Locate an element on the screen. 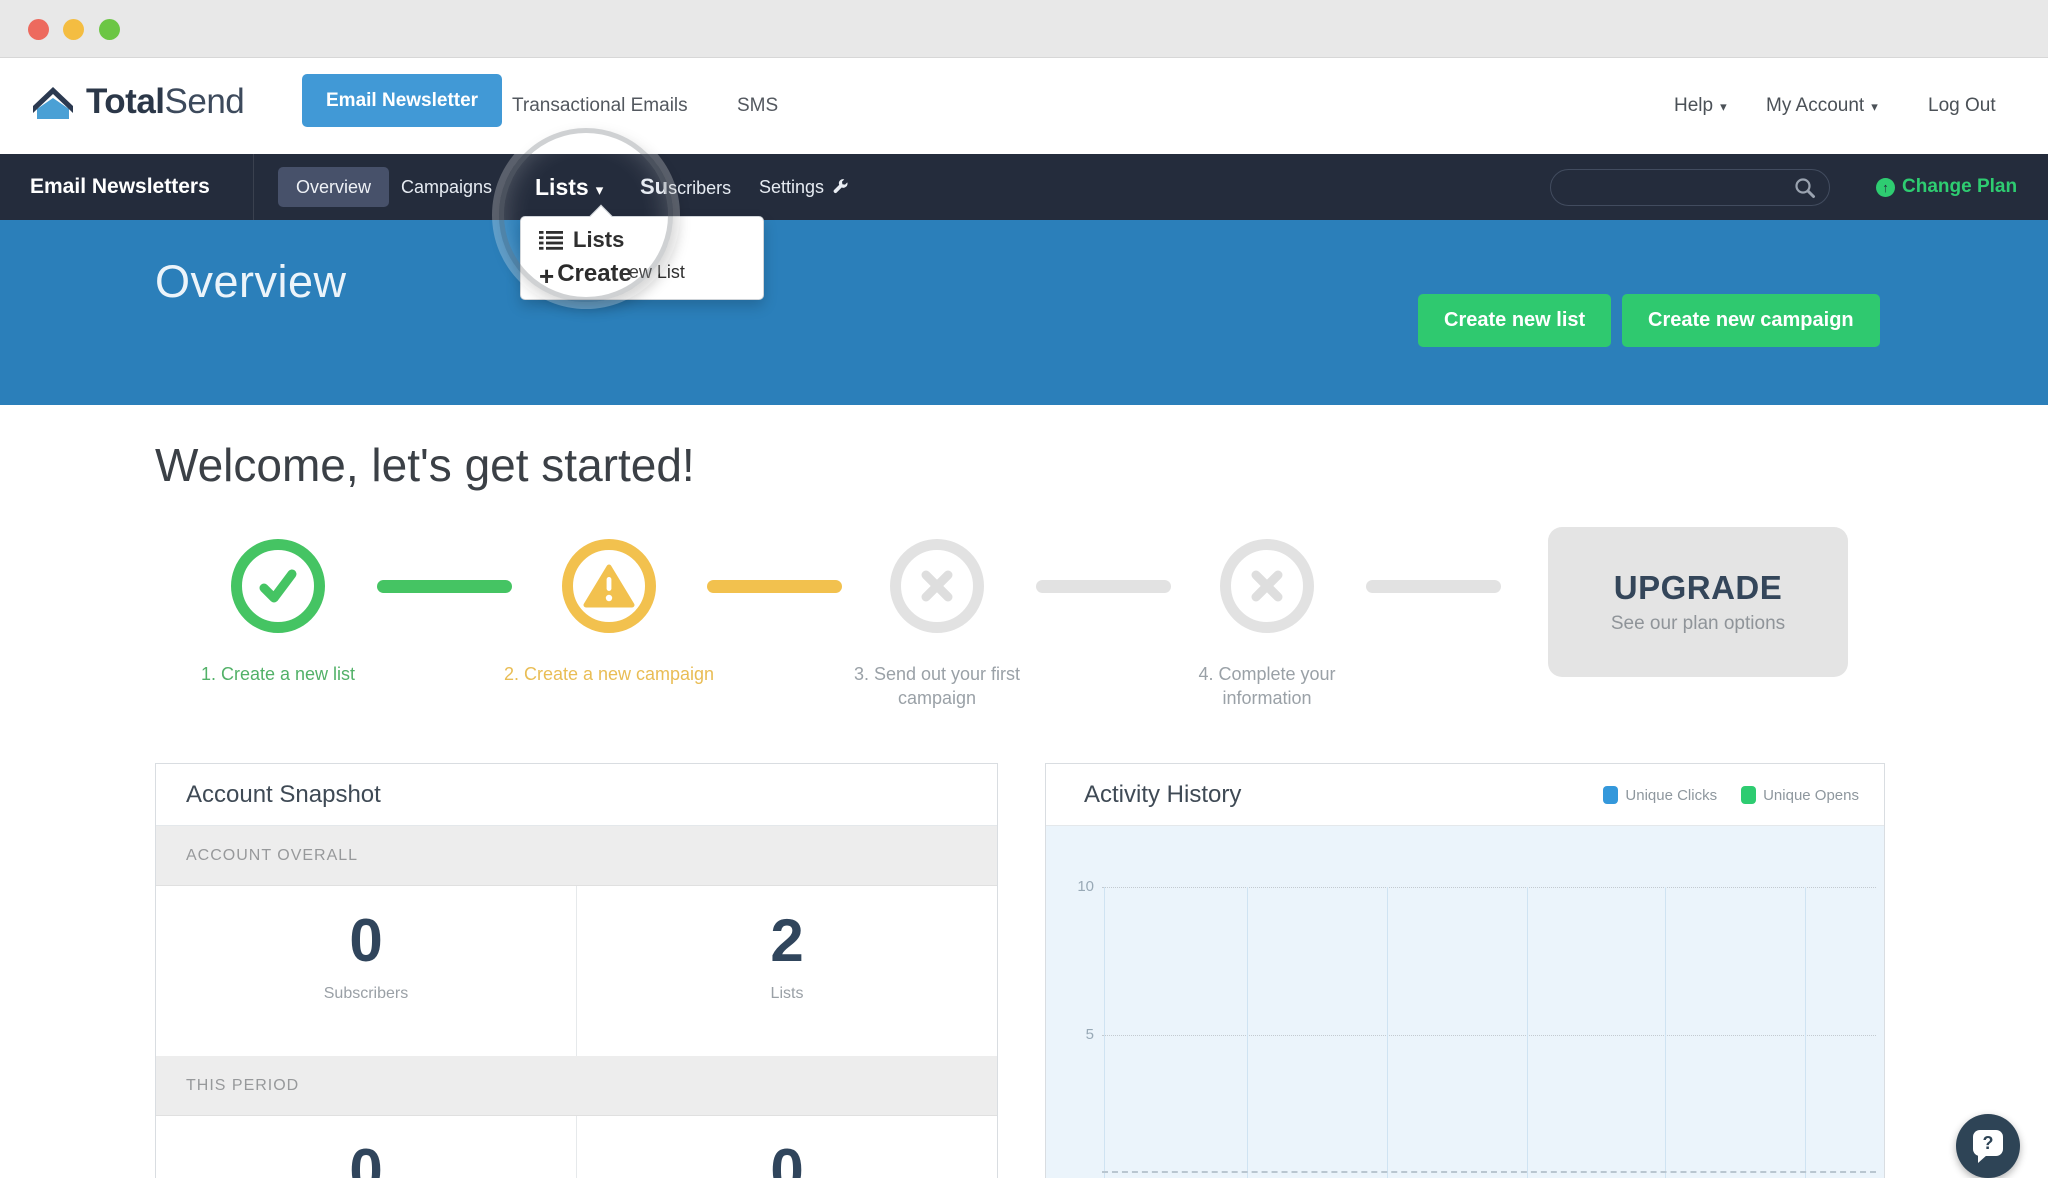 The width and height of the screenshot is (2048, 1178). step-4-circle is located at coordinates (1267, 586).